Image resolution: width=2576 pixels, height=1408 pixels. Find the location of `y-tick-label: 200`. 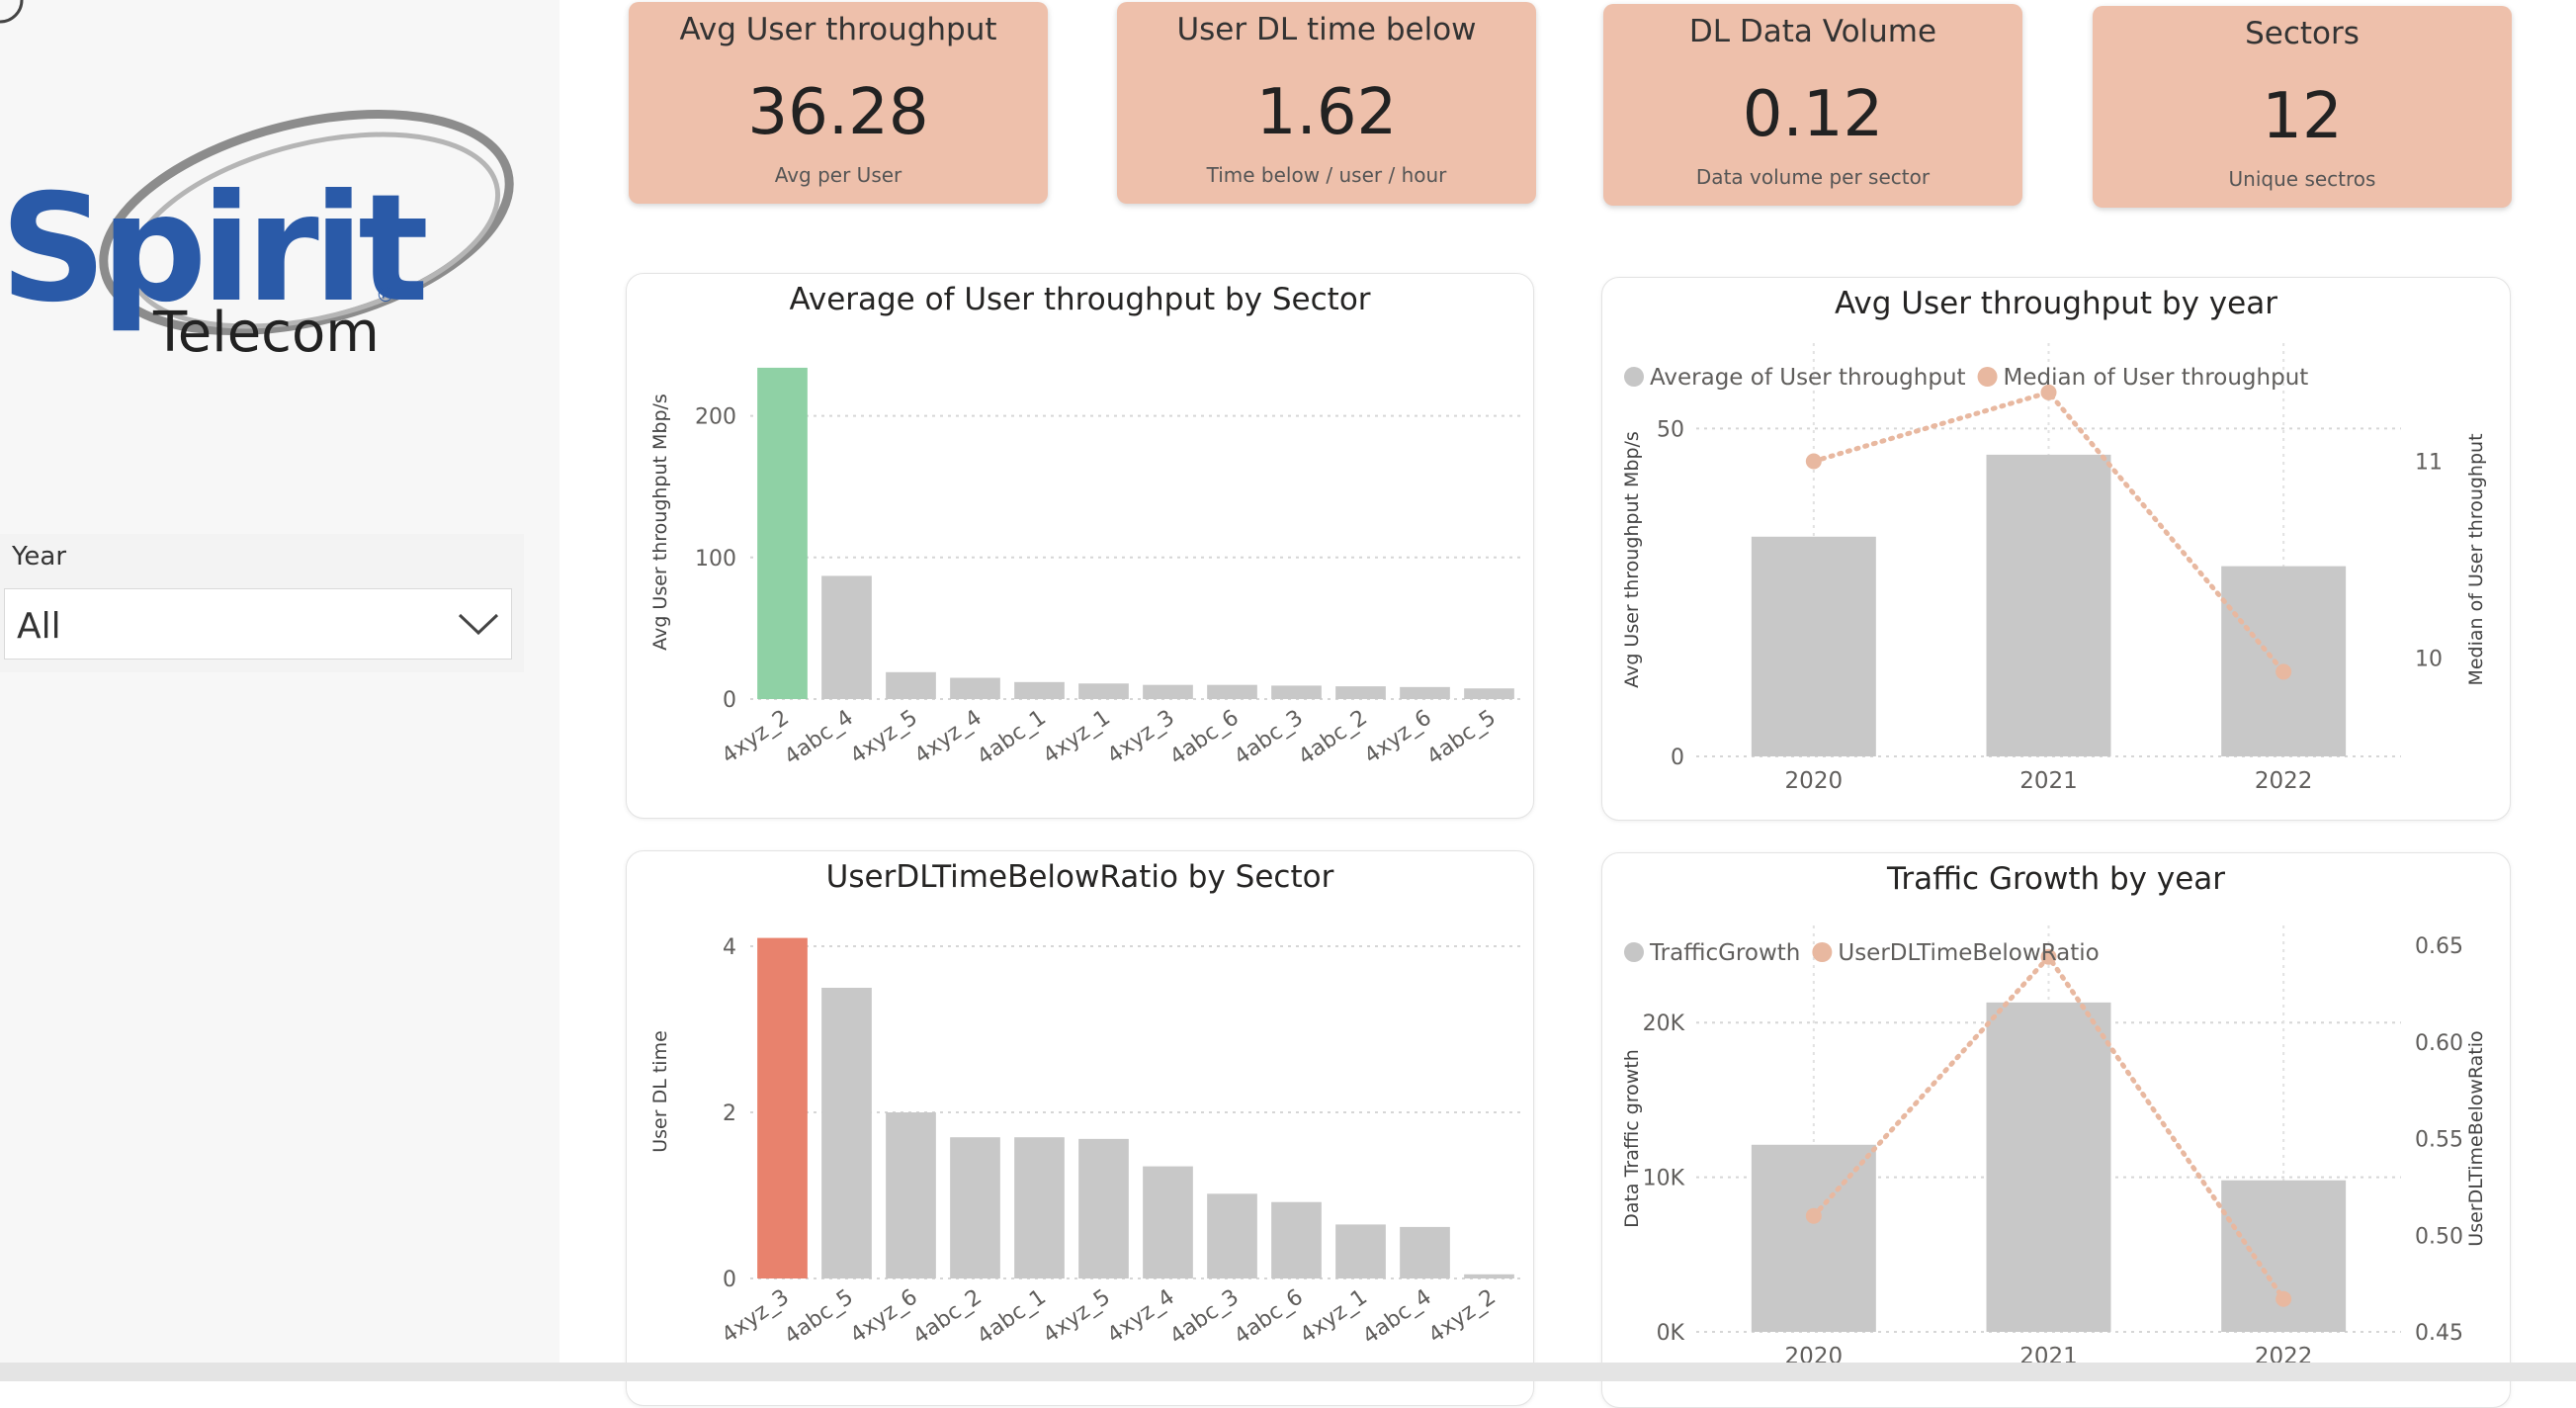

y-tick-label: 200 is located at coordinates (715, 418).